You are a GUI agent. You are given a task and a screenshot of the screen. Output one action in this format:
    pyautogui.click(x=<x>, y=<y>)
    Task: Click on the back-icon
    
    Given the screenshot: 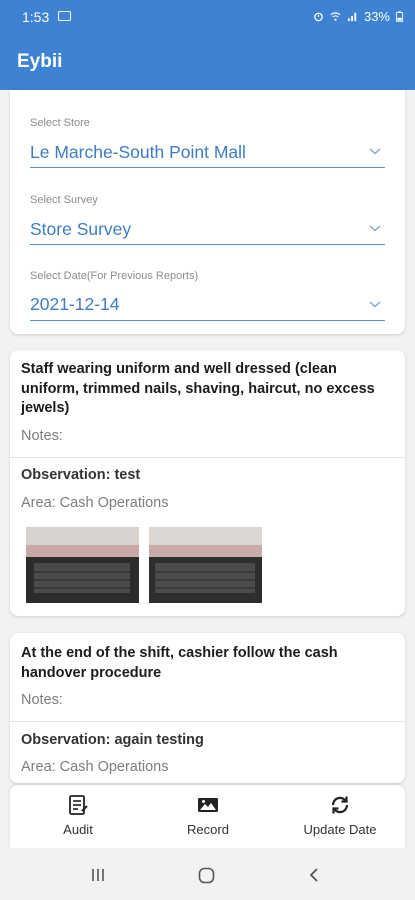 What is the action you would take?
    pyautogui.click(x=314, y=875)
    